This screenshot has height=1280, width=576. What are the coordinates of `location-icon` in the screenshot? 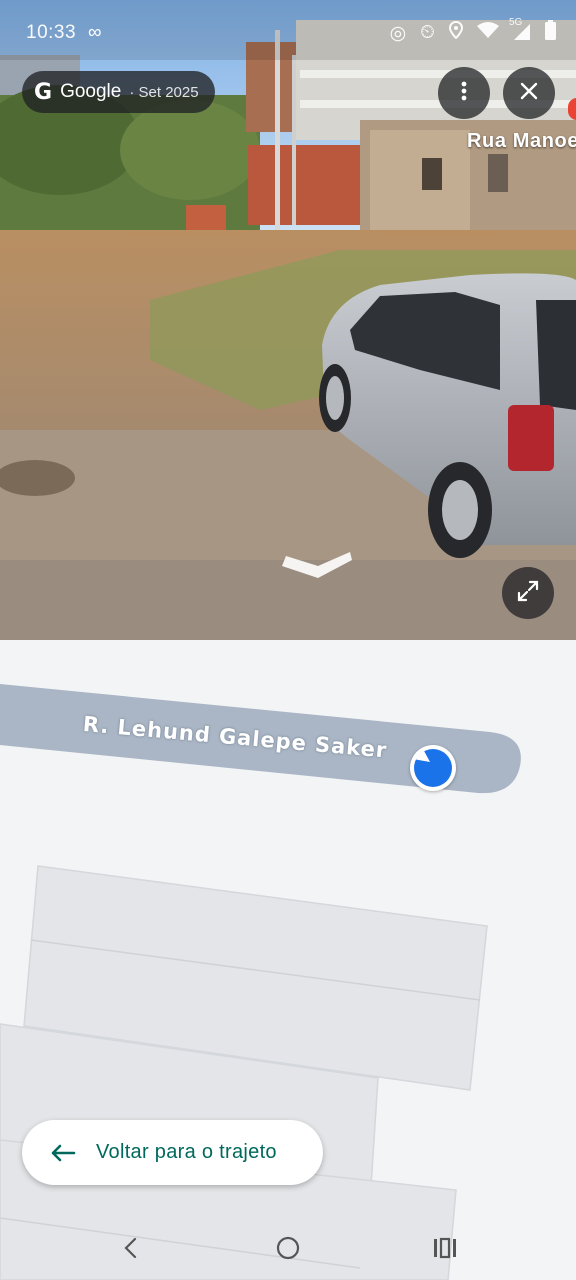 It's located at (456, 32).